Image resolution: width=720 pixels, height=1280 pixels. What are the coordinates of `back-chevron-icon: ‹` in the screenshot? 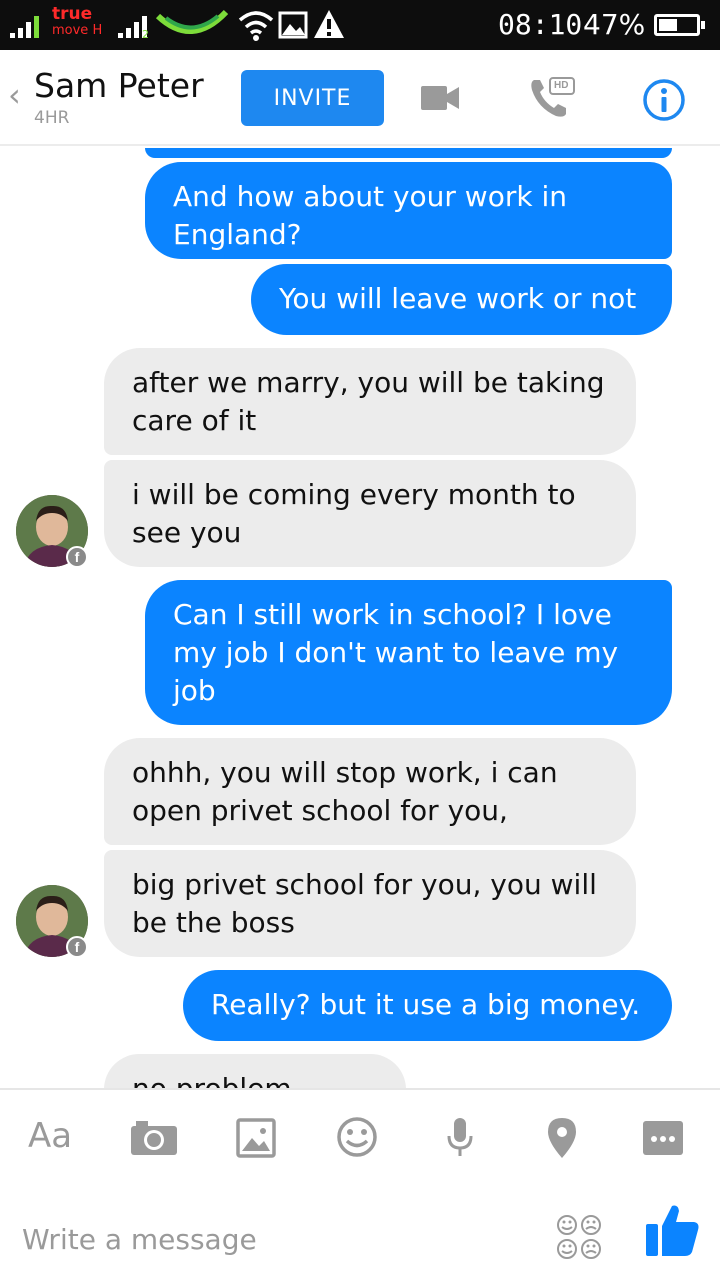 It's located at (14, 95).